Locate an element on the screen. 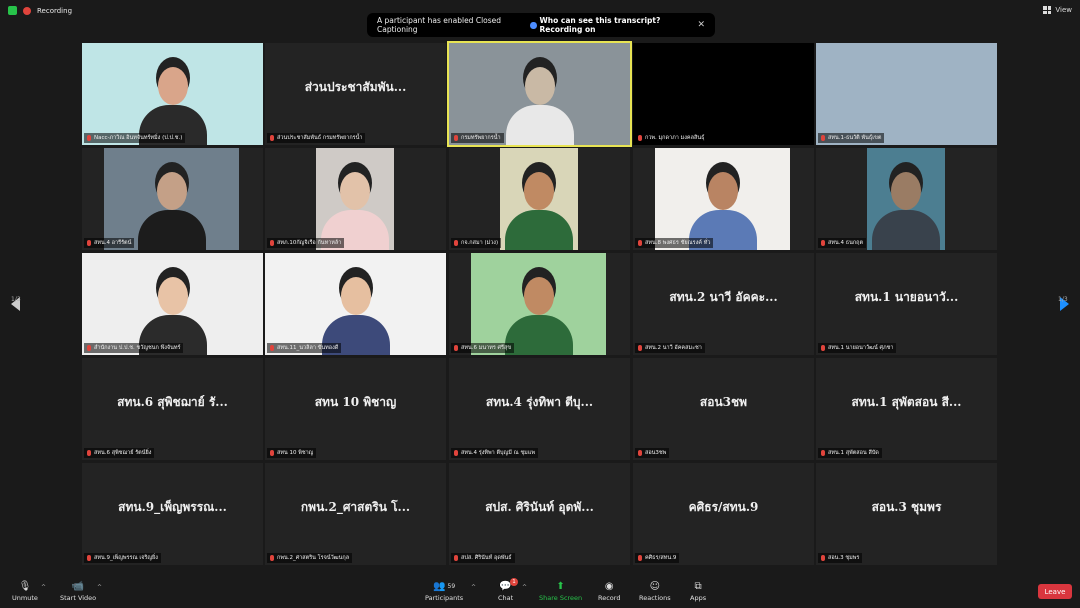  participant-tile: สทน.2 นาวี อัคคะ... สทน.2 นาวี อัคคสมะชา is located at coordinates (723, 304).